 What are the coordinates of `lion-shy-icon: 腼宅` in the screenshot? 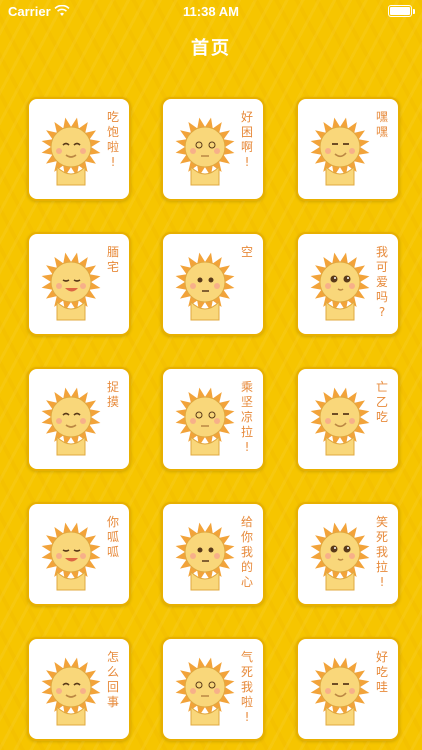 It's located at (80, 283).